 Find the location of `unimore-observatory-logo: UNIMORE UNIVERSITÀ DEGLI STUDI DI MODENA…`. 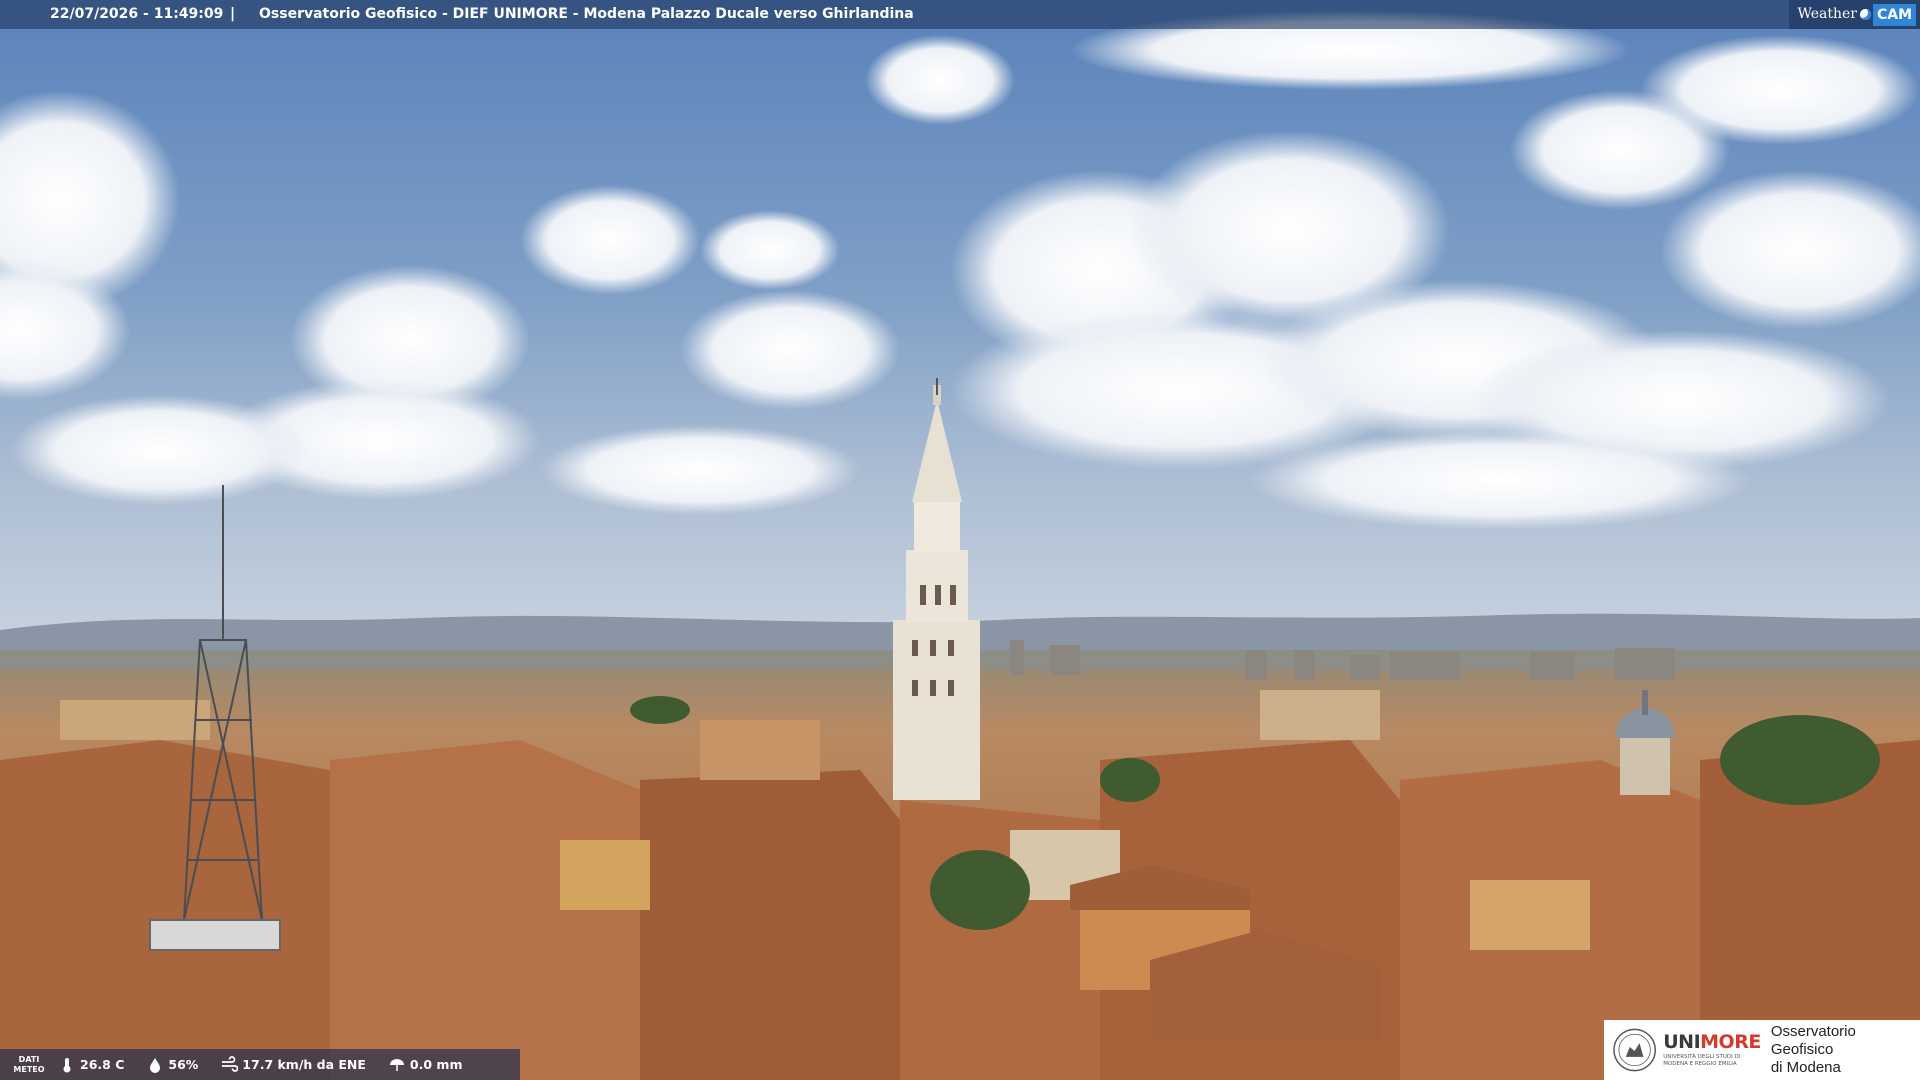

unimore-observatory-logo: UNIMORE UNIVERSITÀ DEGLI STUDI DI MODENA… is located at coordinates (1762, 1050).